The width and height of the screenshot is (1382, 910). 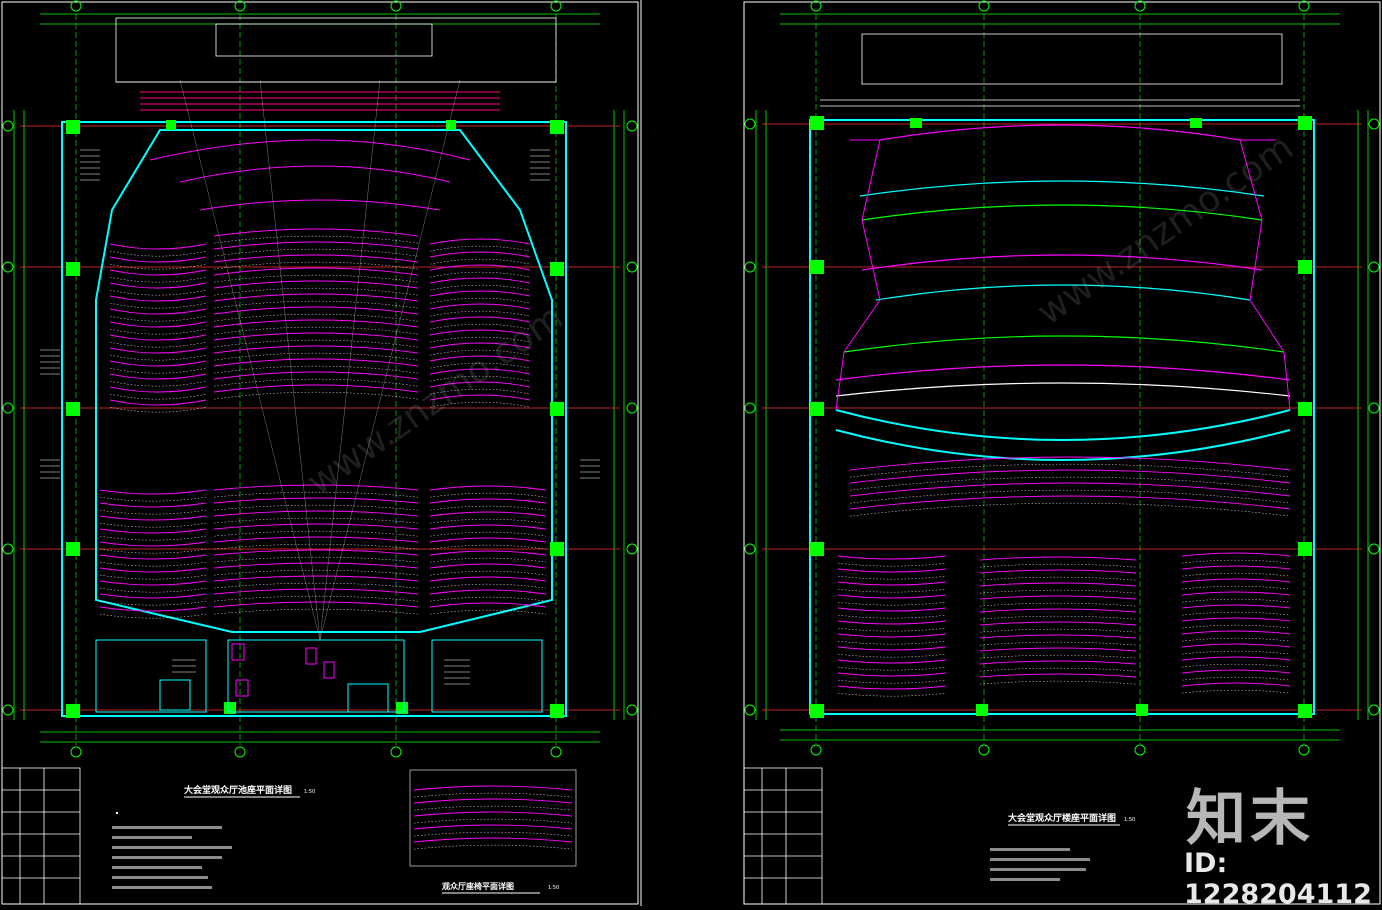 I want to click on balcony-plan-title: 大会堂观众厅楼座平面详图, so click(x=1062, y=818).